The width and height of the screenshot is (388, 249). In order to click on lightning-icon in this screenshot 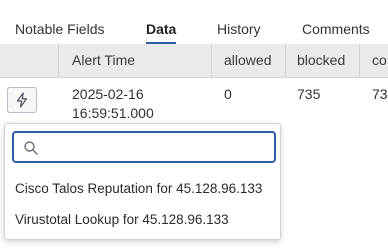, I will do `click(22, 100)`.